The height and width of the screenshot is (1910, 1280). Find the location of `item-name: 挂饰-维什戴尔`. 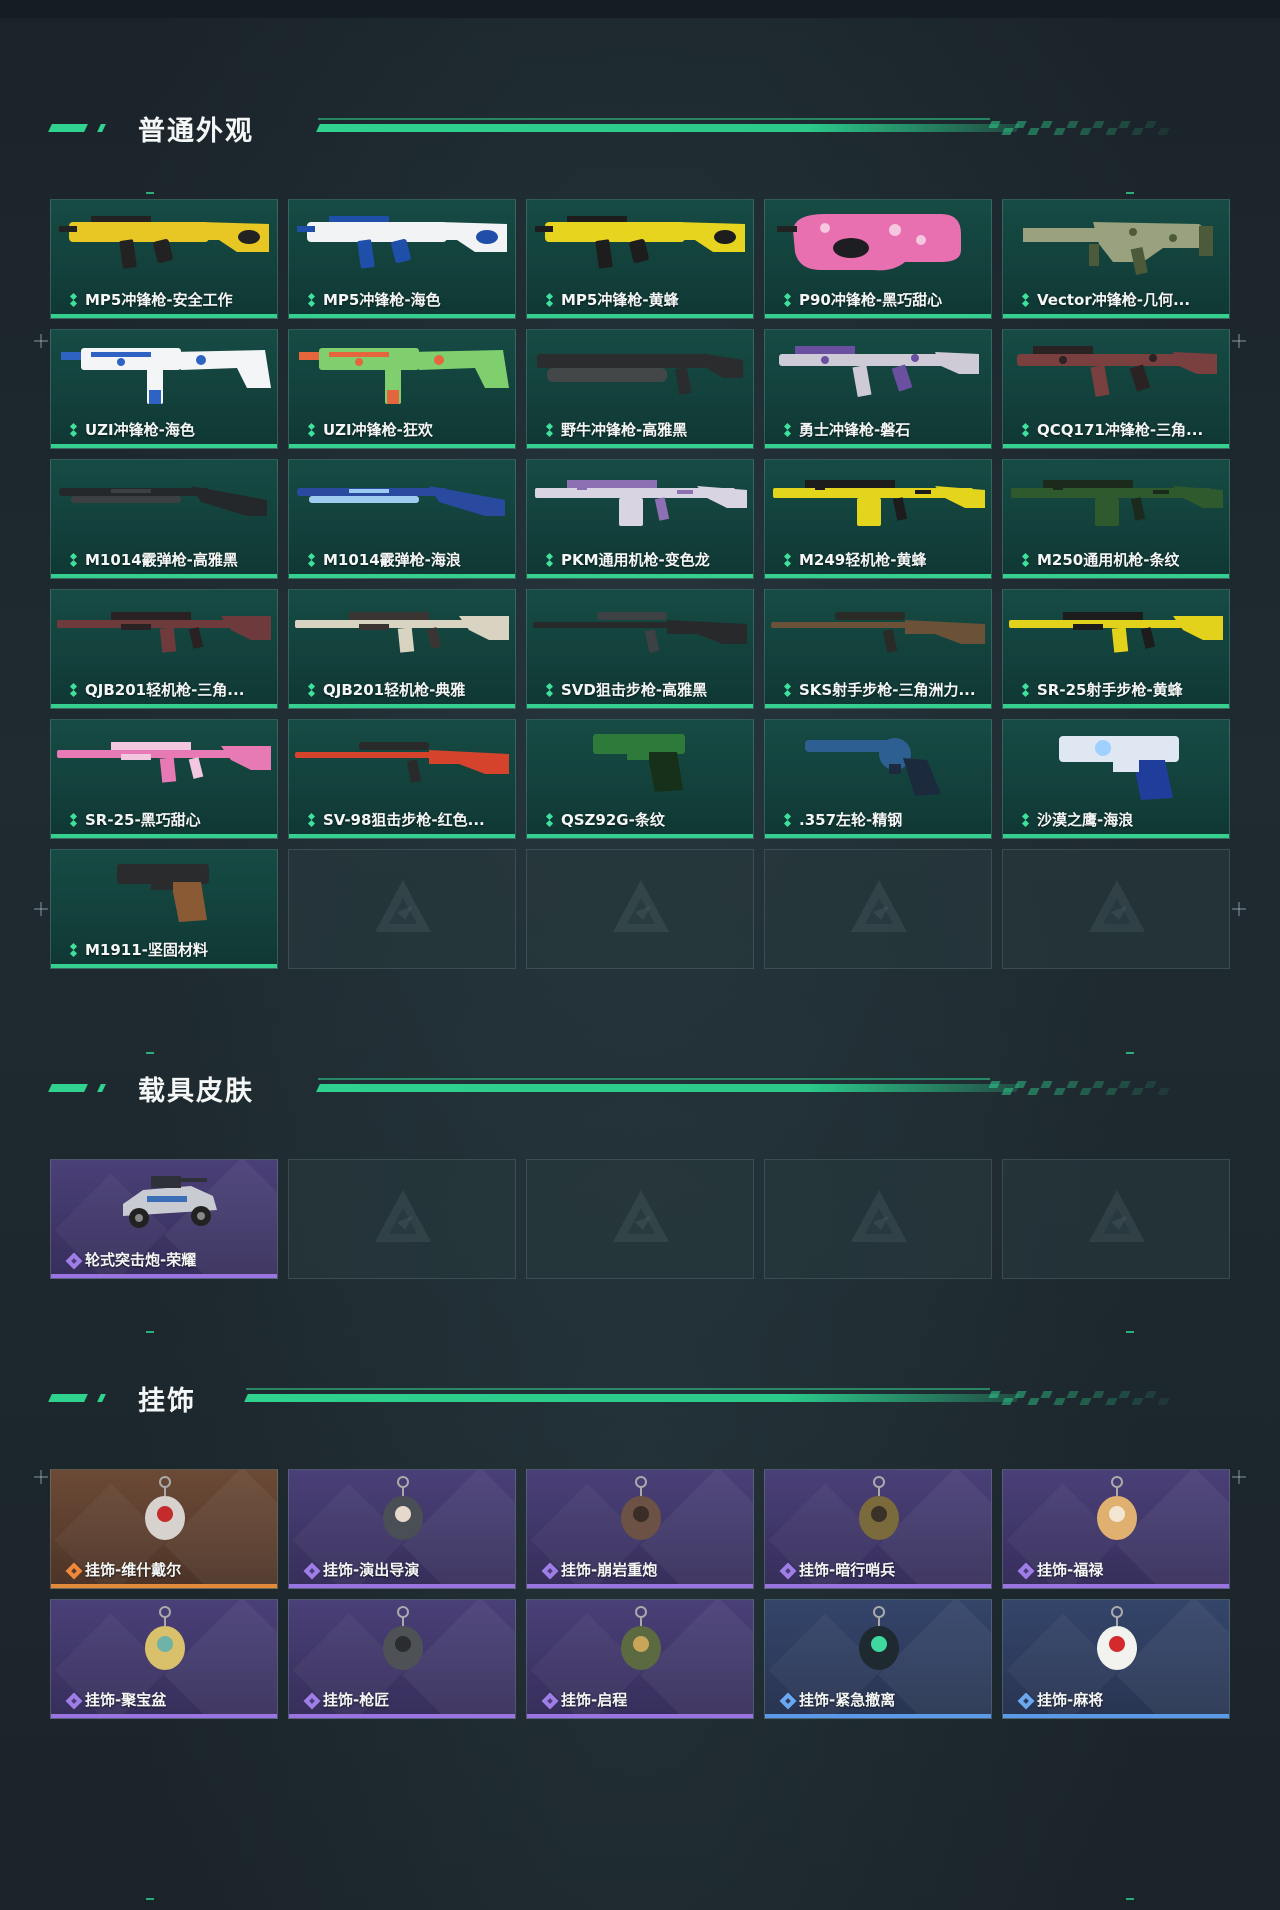

item-name: 挂饰-维什戴尔 is located at coordinates (133, 1570).